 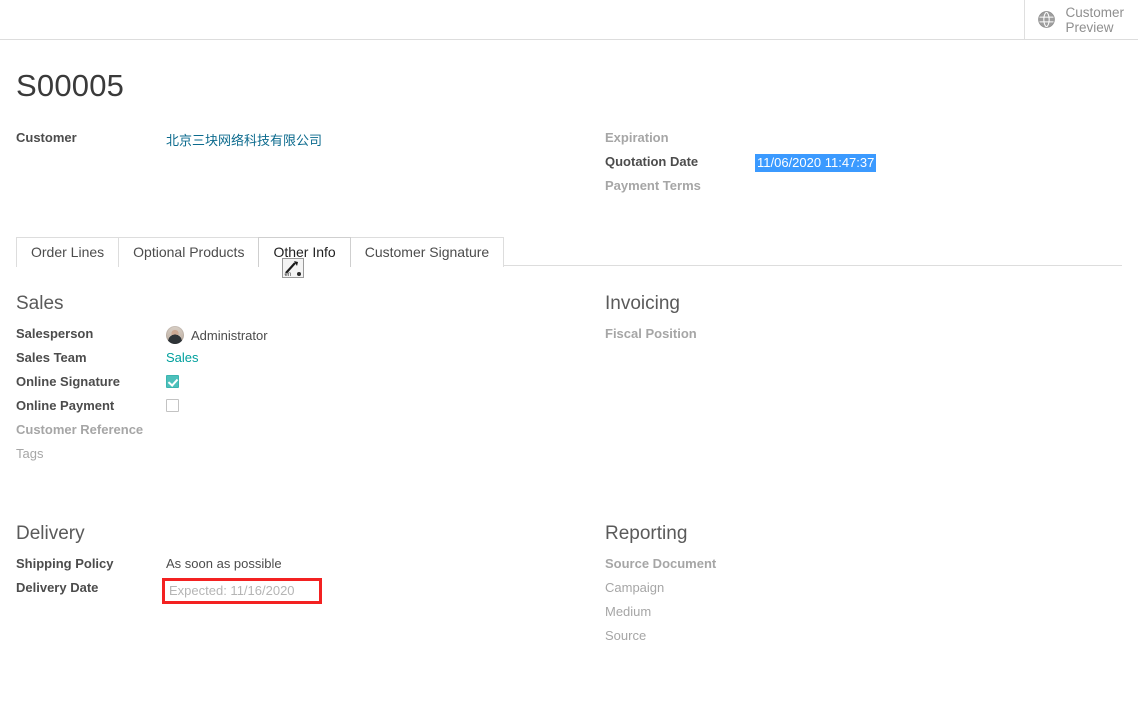 What do you see at coordinates (46, 137) in the screenshot?
I see `customer-label: Customer` at bounding box center [46, 137].